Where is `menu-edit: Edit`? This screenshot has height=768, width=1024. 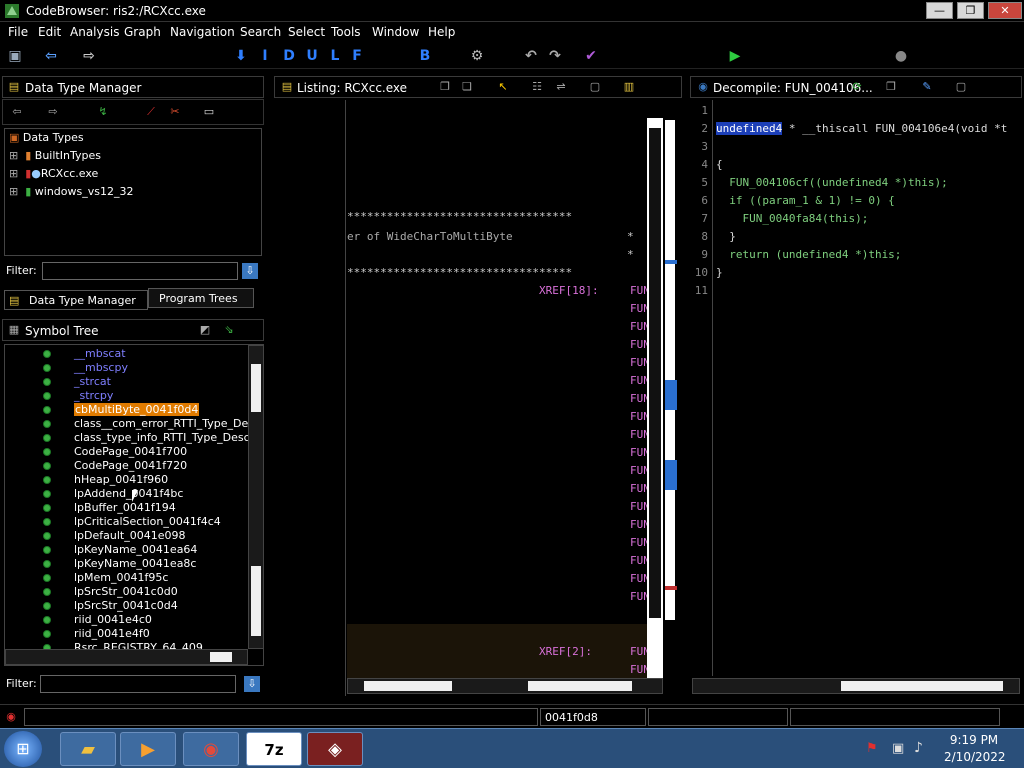
menu-edit: Edit is located at coordinates (49, 32).